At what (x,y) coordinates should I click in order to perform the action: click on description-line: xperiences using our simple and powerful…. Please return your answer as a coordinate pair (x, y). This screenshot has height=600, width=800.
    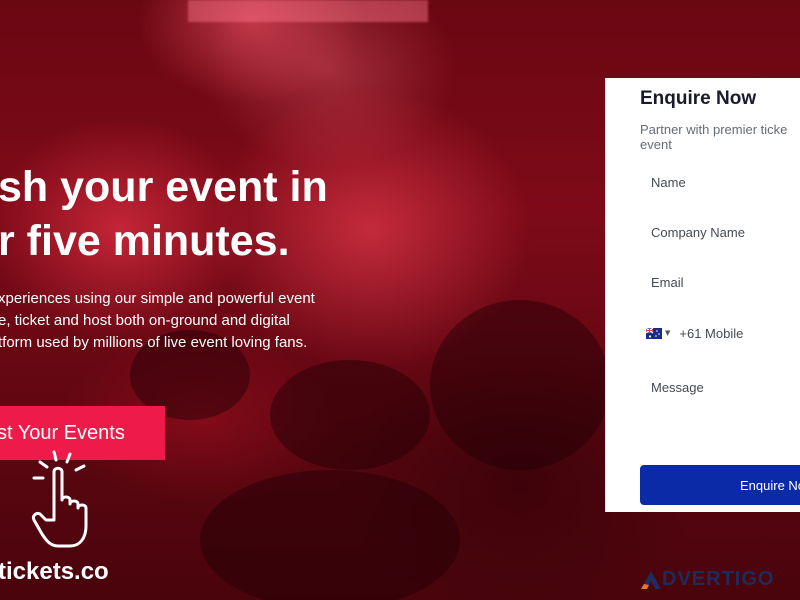
    Looking at the image, I should click on (157, 298).